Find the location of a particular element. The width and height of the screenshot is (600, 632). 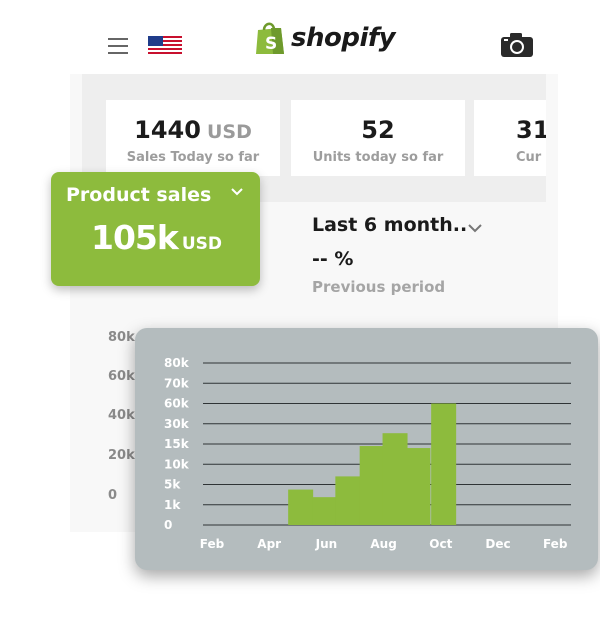

x-tick-label: Dec is located at coordinates (497, 544).